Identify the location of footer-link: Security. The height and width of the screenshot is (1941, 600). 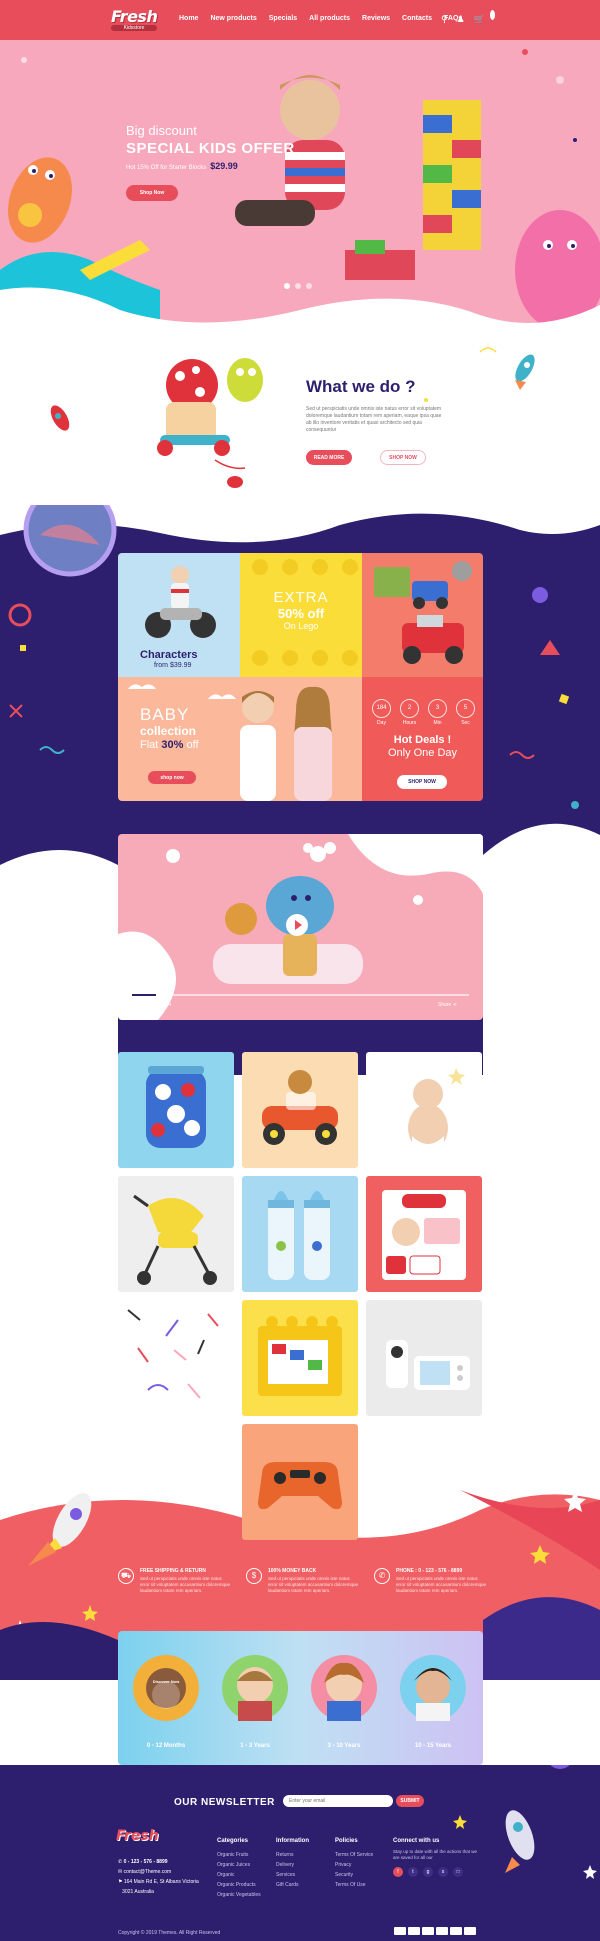
(354, 1875).